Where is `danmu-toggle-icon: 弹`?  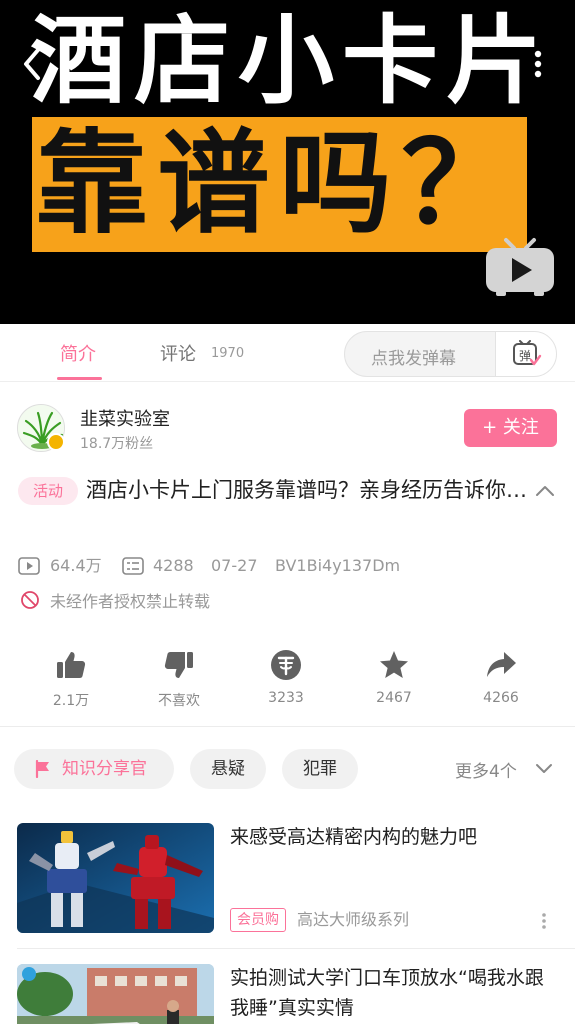
danmu-toggle-icon: 弹 is located at coordinates (527, 353).